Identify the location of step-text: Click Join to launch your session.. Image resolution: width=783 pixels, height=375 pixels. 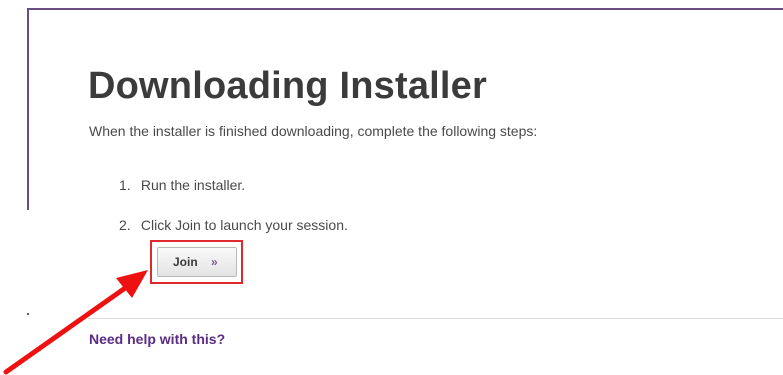
(244, 225).